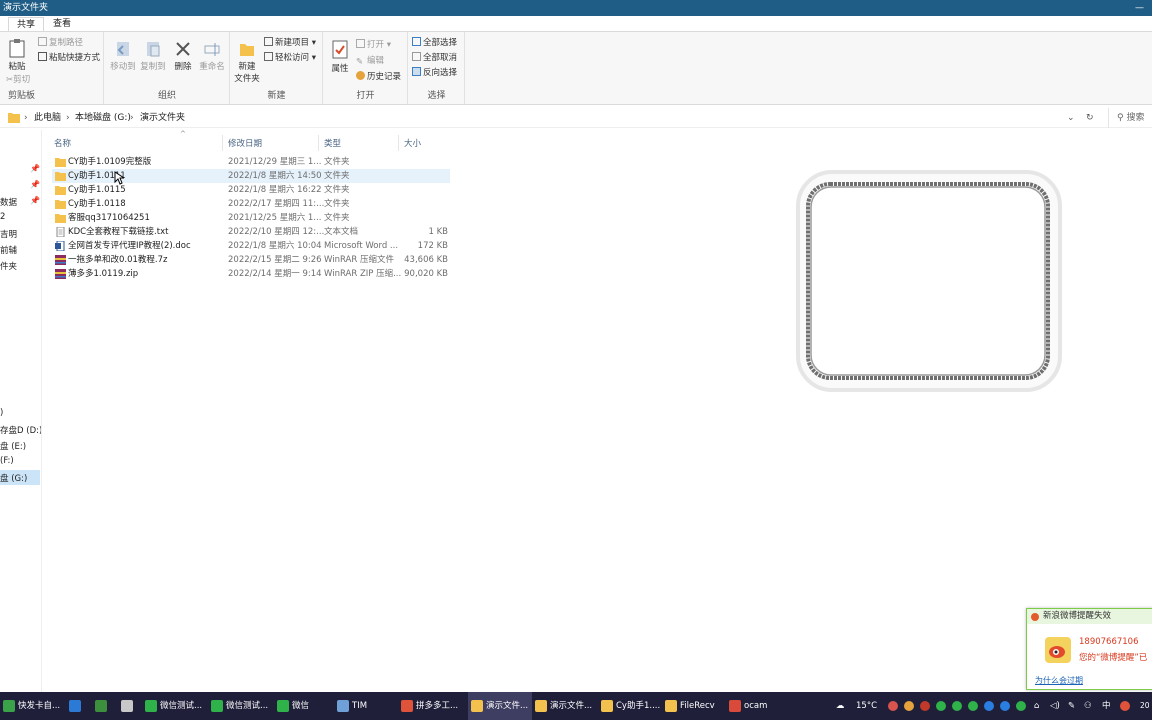  What do you see at coordinates (340, 57) in the screenshot?
I see `properties-button: 属性` at bounding box center [340, 57].